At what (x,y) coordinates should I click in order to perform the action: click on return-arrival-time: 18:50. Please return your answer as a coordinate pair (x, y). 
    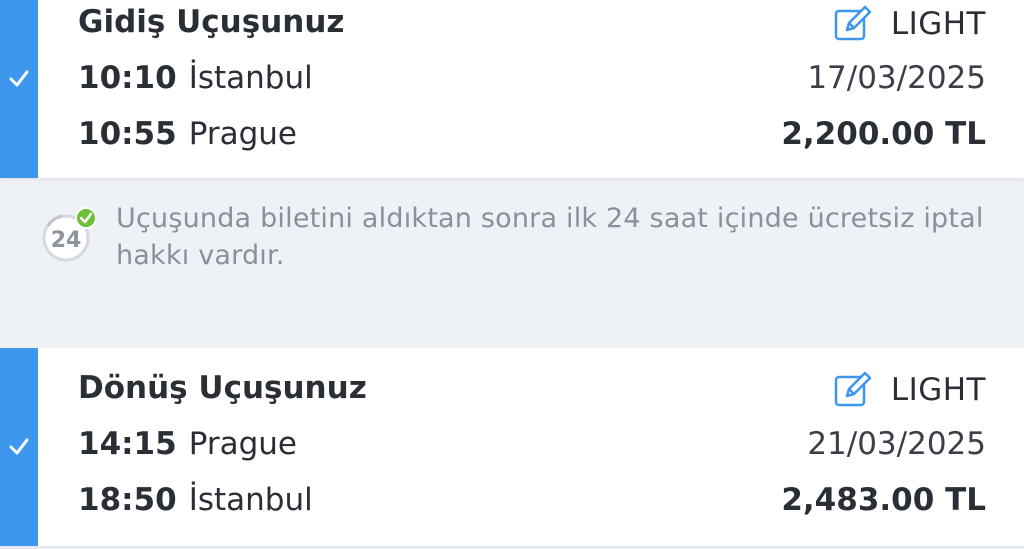
    Looking at the image, I should click on (127, 500).